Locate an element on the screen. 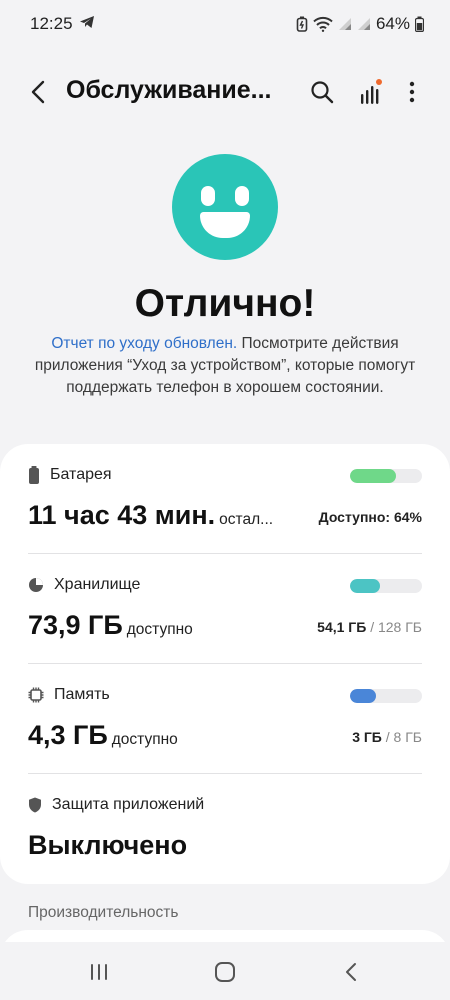 This screenshot has height=1000, width=450. report-updated-link: Отчет по уходу обновлен. is located at coordinates (144, 343).